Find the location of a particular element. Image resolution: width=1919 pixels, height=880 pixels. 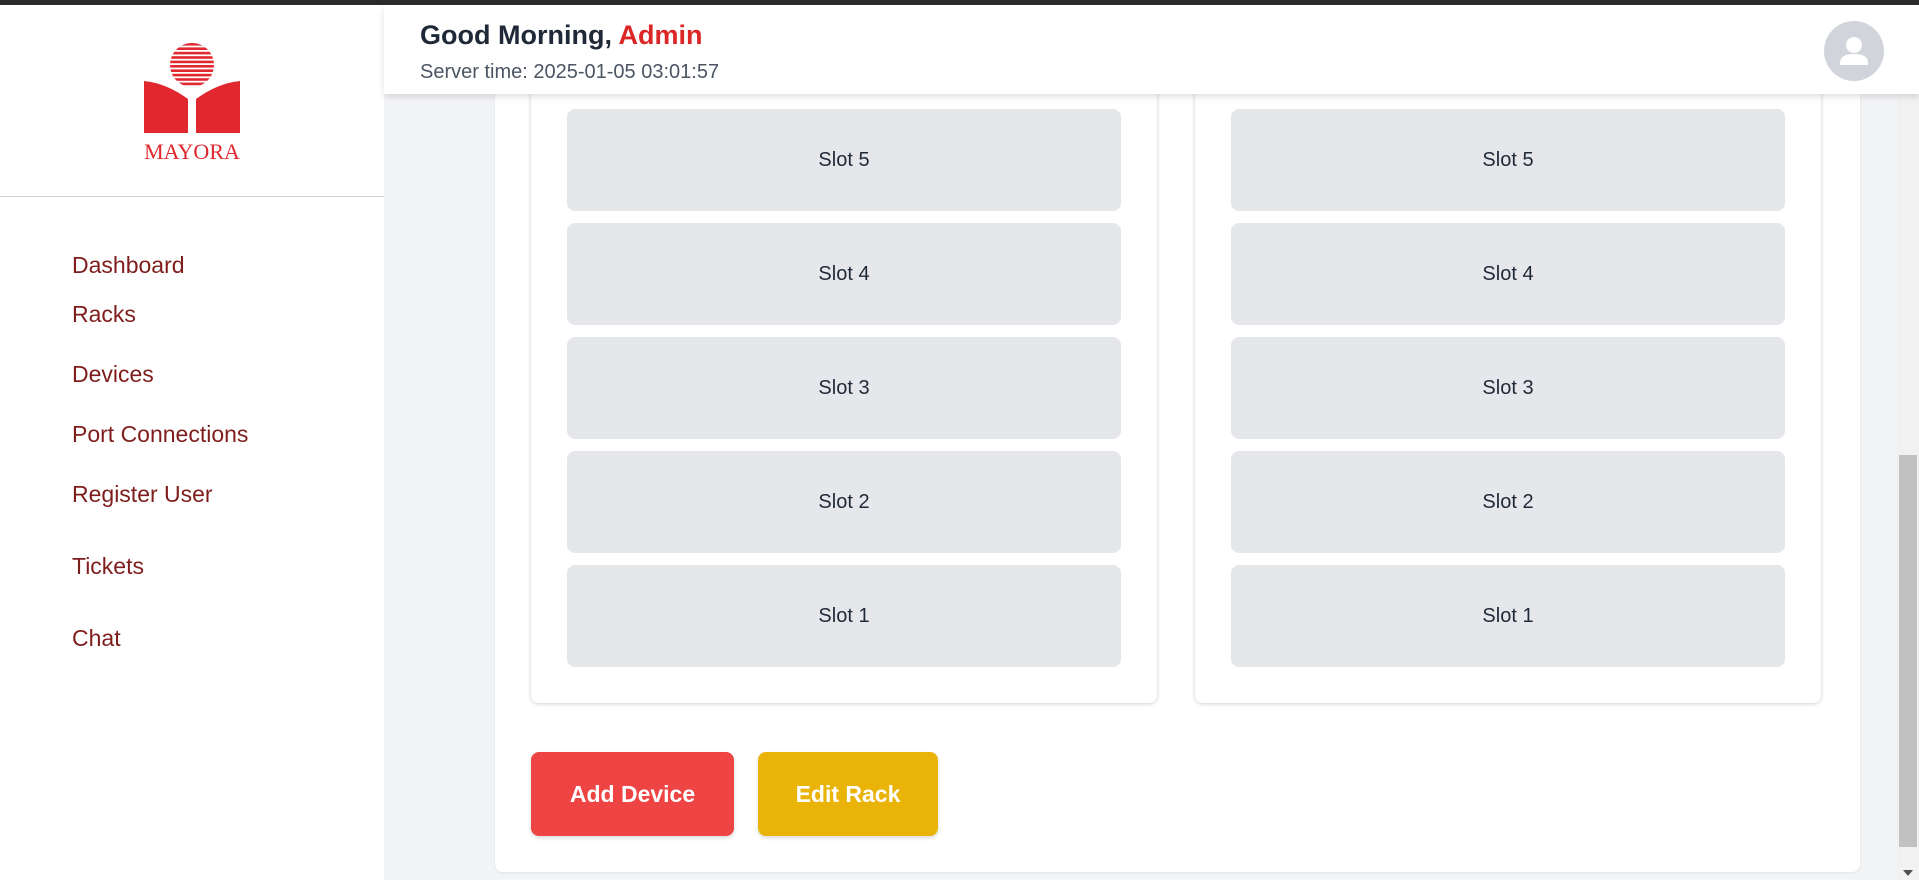

vertical-scrollbar is located at coordinates (1908, 487).